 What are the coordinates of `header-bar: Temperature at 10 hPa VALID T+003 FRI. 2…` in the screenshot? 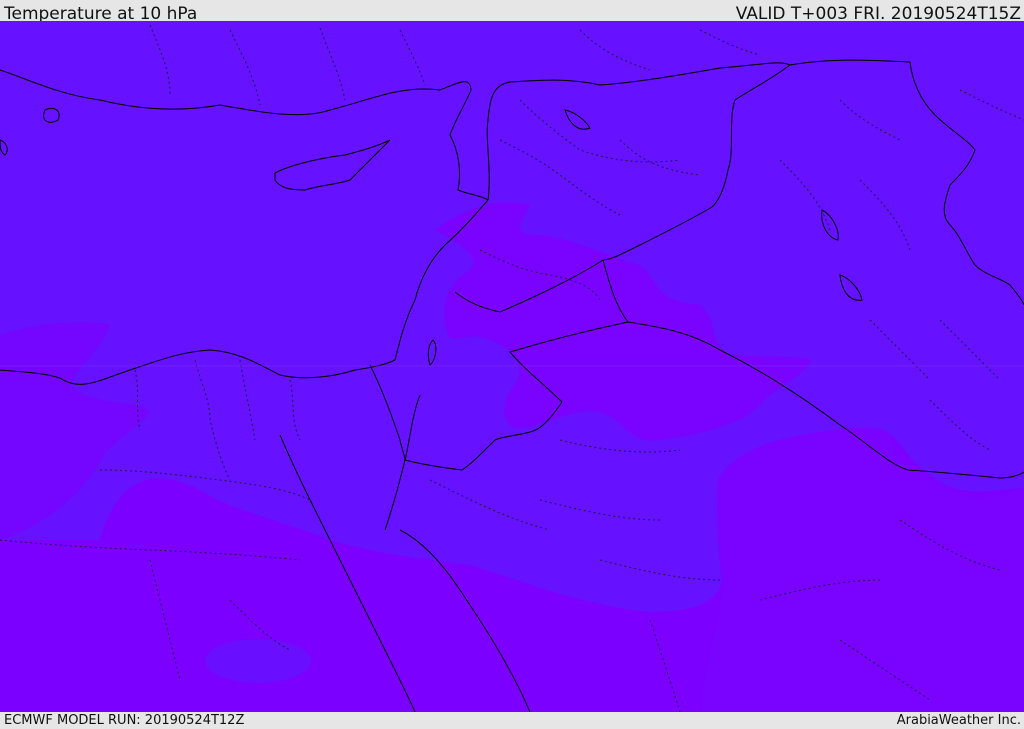 It's located at (512, 12).